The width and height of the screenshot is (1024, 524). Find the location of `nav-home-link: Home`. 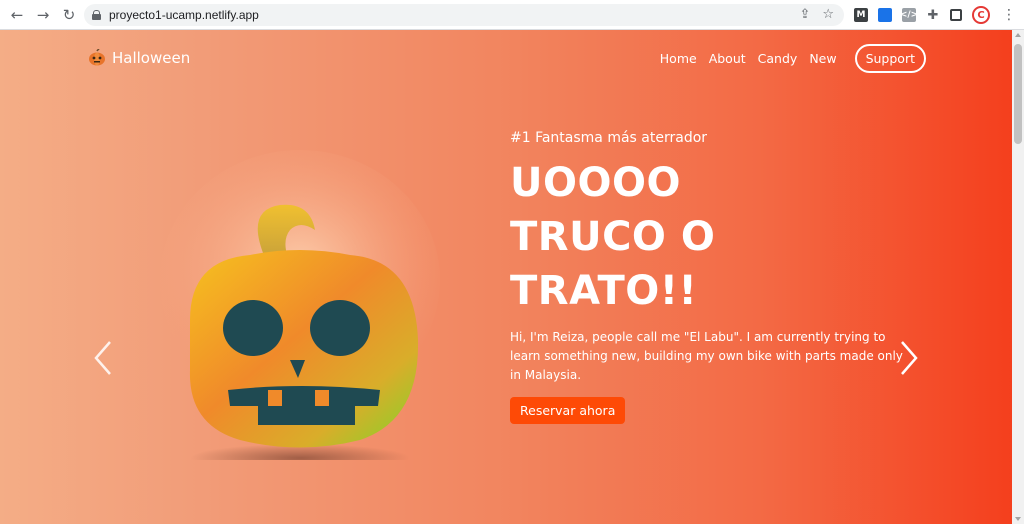

nav-home-link: Home is located at coordinates (678, 58).